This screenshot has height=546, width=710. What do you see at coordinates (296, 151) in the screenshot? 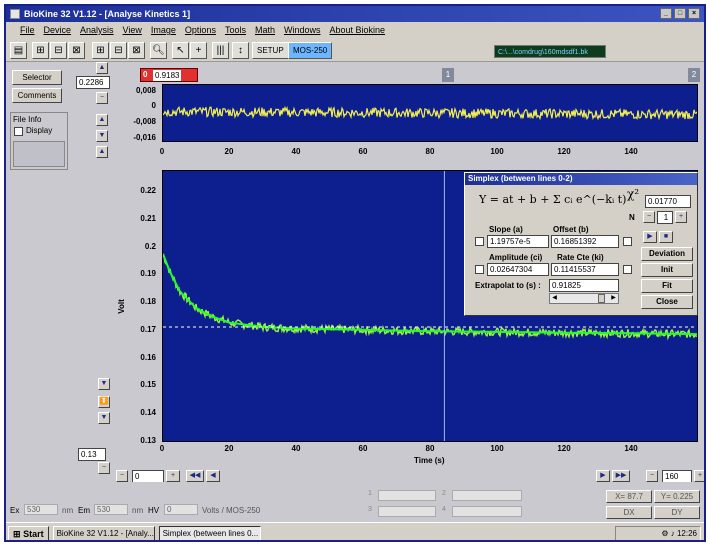
I see `top-xtick: 40` at bounding box center [296, 151].